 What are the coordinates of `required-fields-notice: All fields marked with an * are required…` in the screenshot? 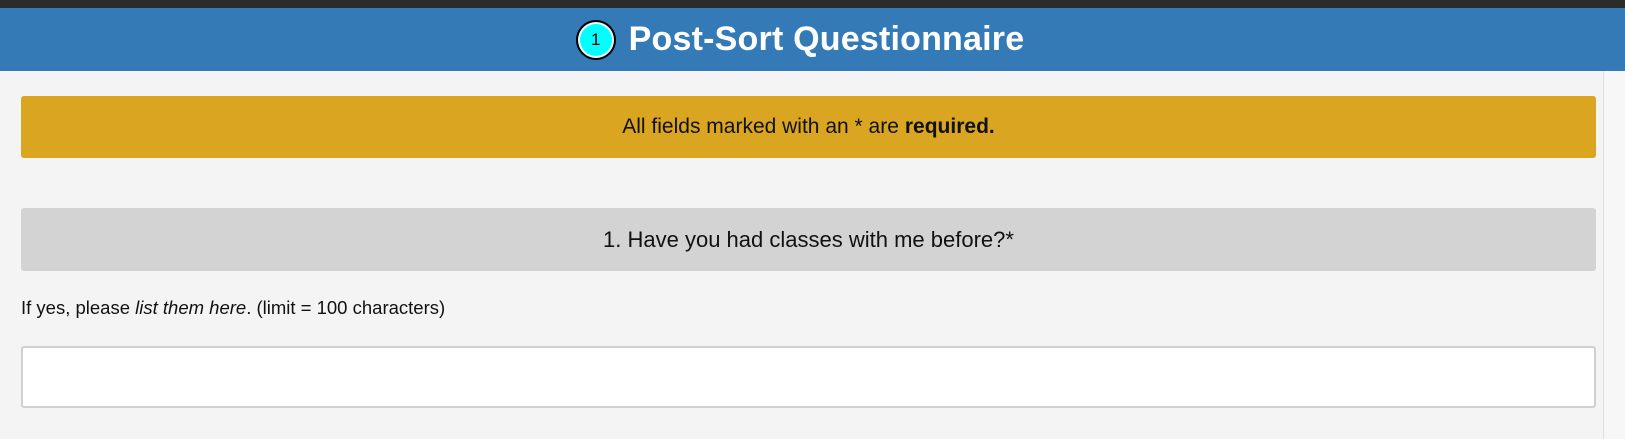 It's located at (808, 127).